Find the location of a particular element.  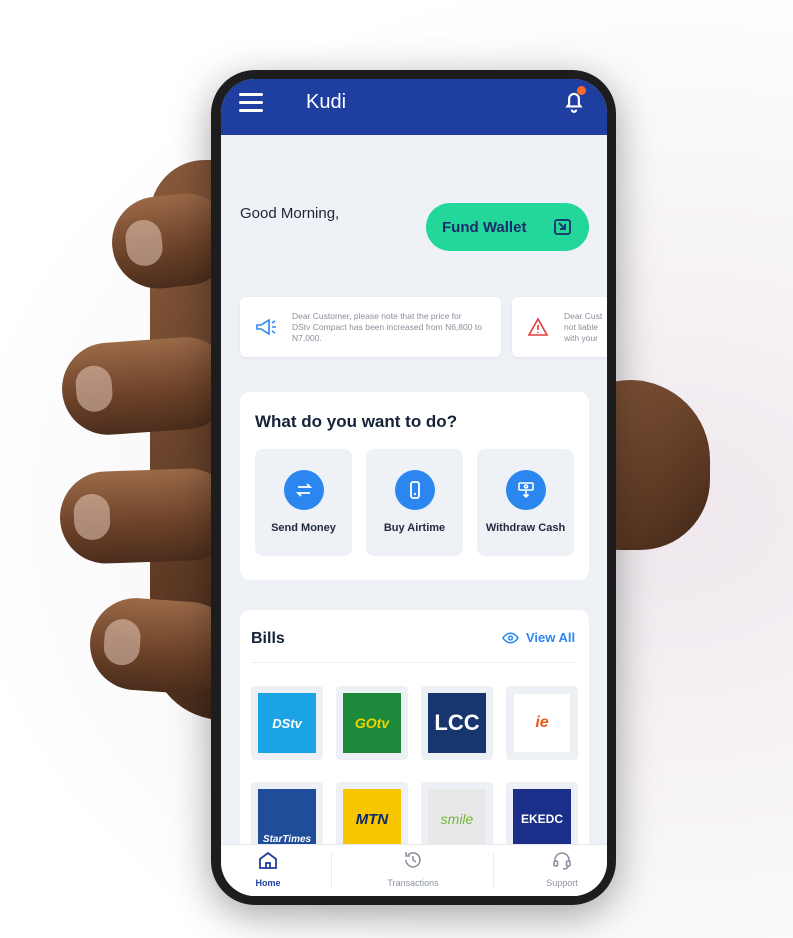

biller-gotv: GOtv is located at coordinates (372, 723).